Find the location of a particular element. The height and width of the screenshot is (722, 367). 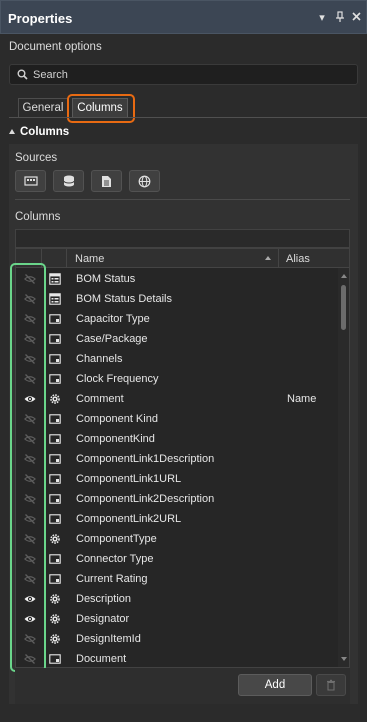

column-name: Current Rating is located at coordinates (112, 579).